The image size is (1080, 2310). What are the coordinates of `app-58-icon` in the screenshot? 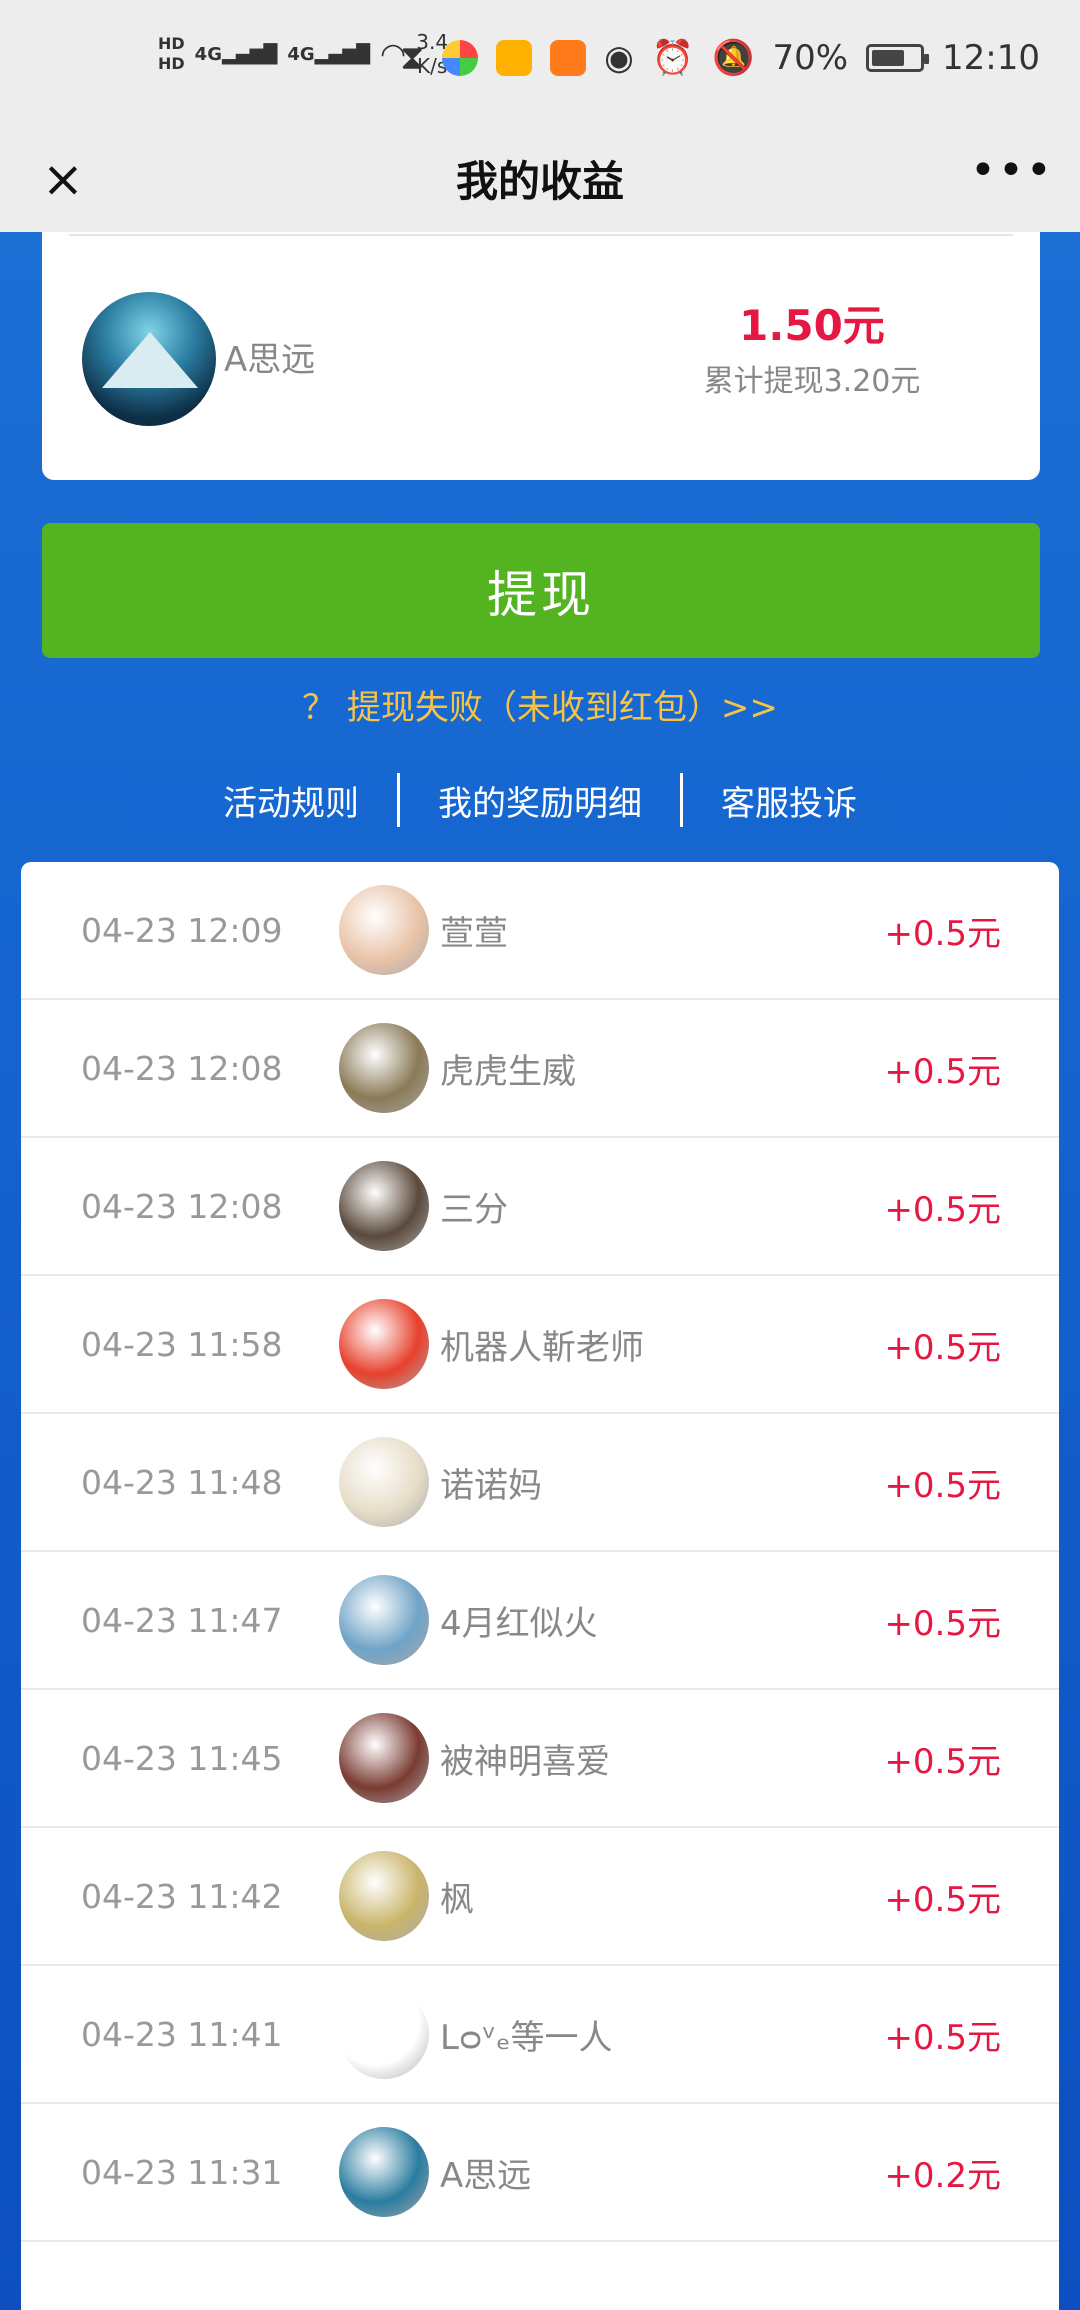 It's located at (514, 58).